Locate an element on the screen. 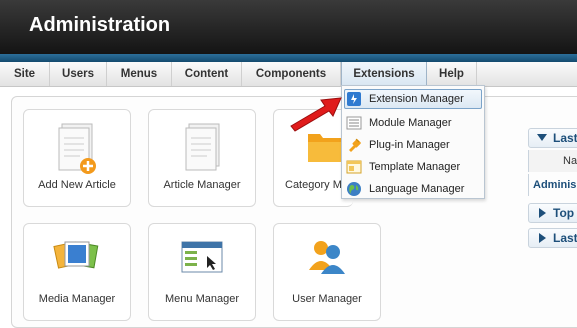 The height and width of the screenshot is (328, 577). template-manager-label: Template Manager is located at coordinates (415, 167).